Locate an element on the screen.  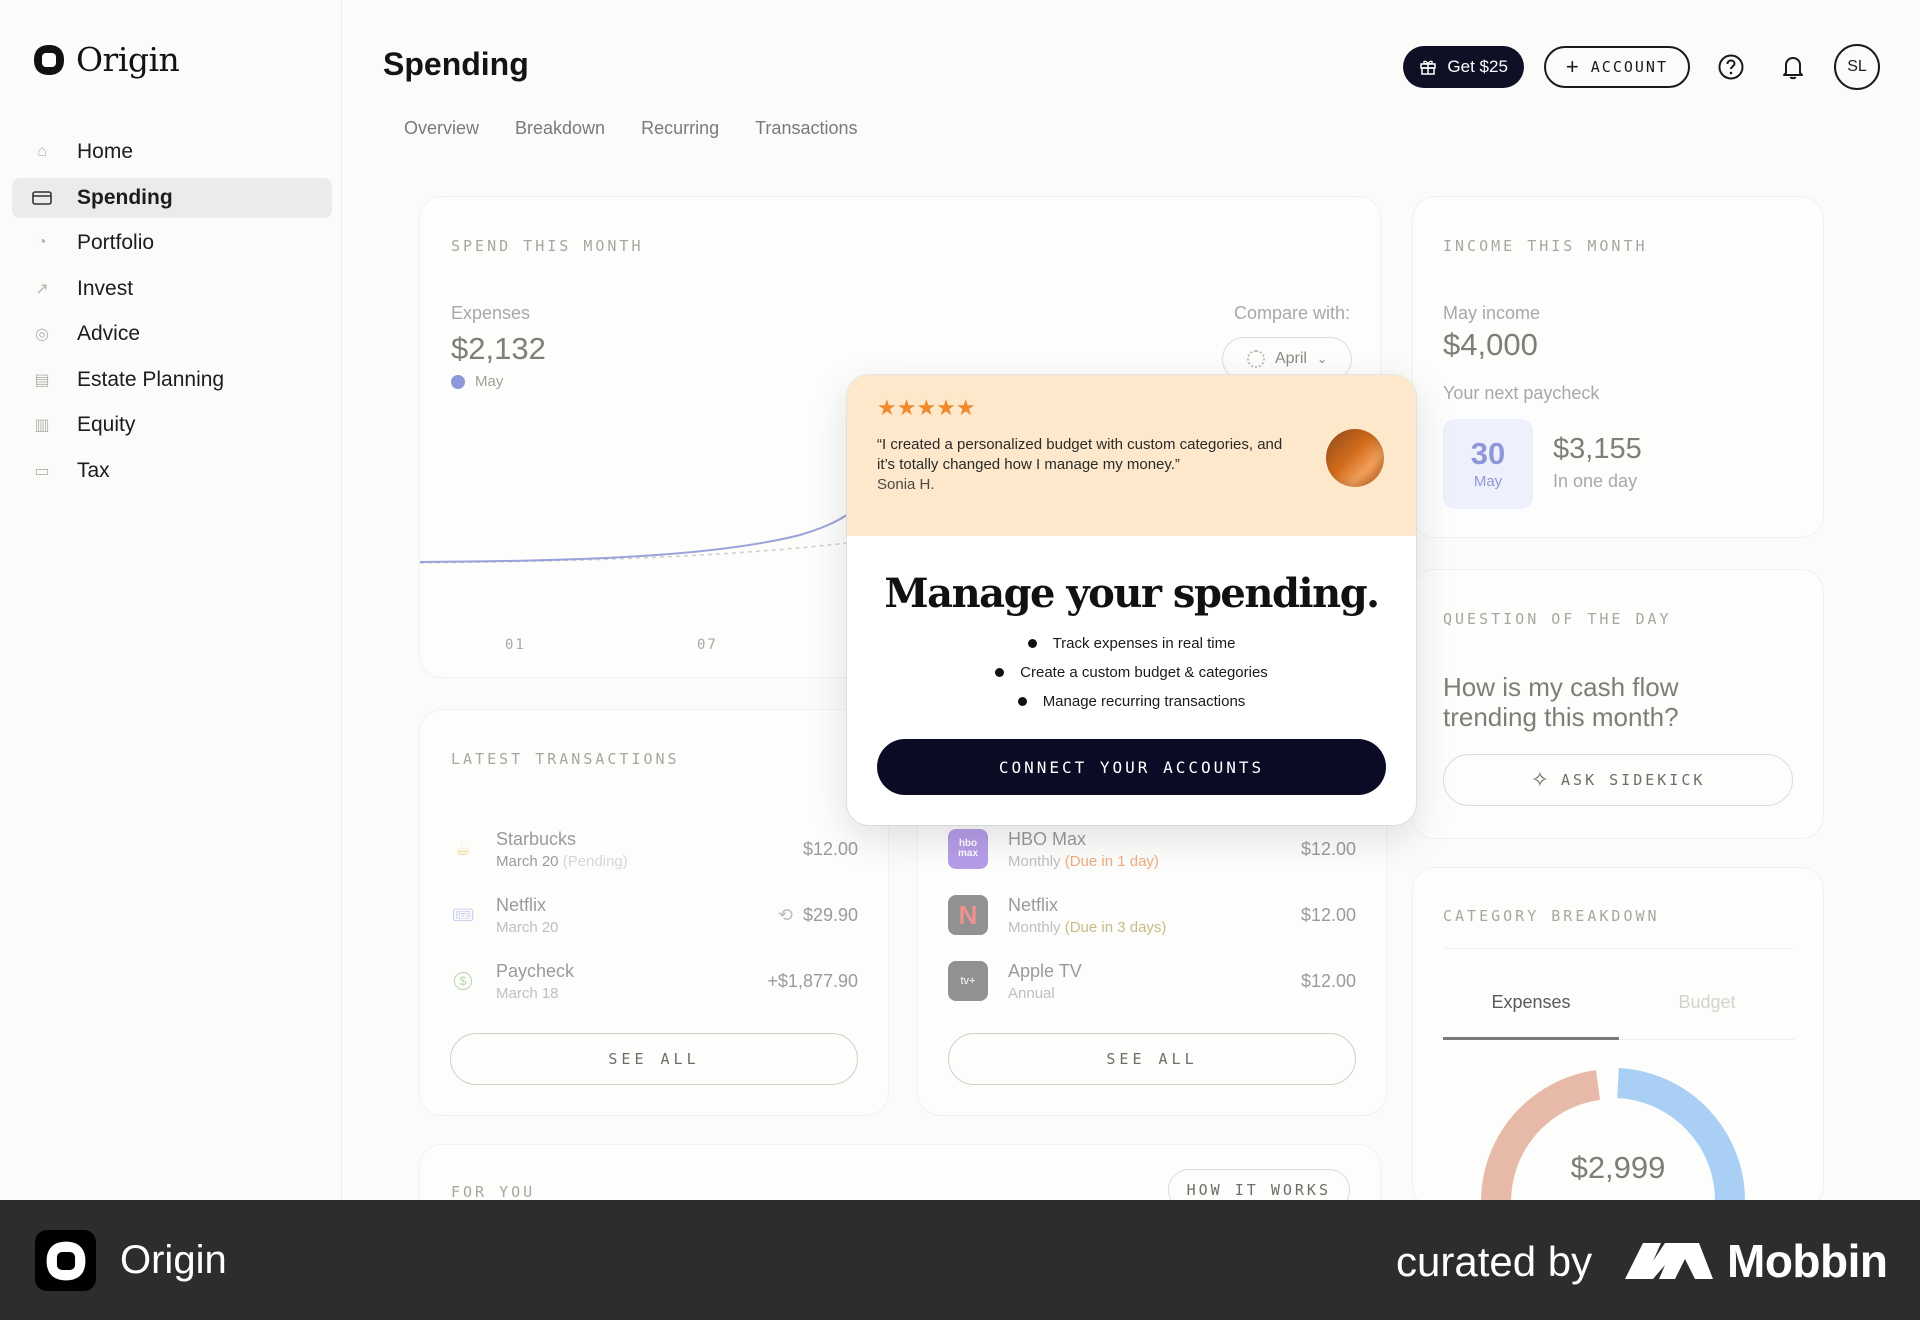
user-avatar: SL is located at coordinates (1857, 67).